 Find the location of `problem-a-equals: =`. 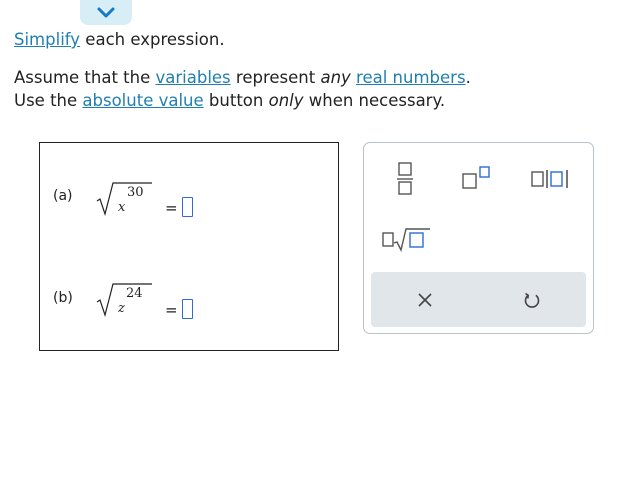

problem-a-equals: = is located at coordinates (171, 208).